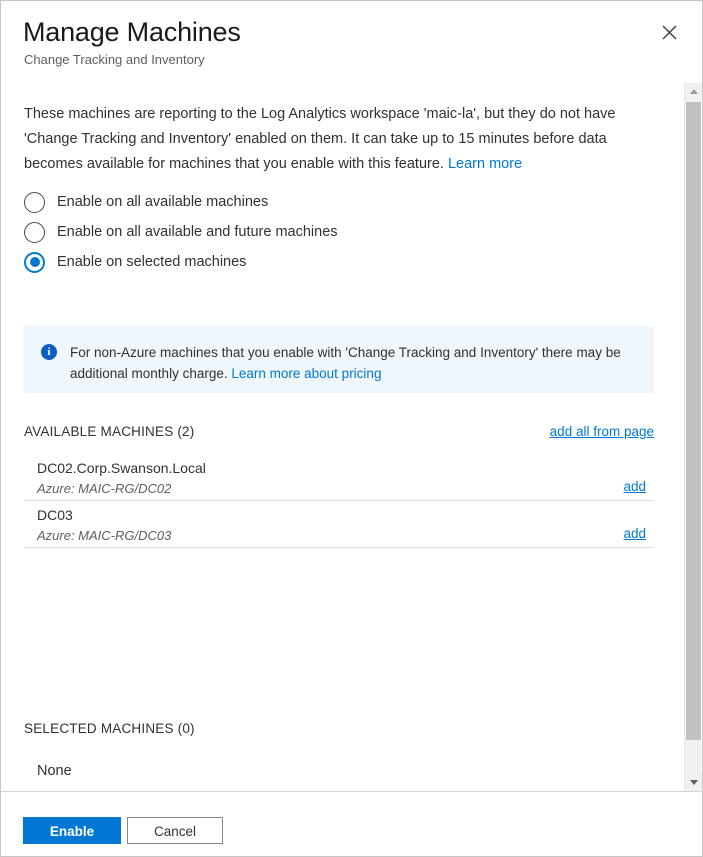  Describe the element at coordinates (104, 535) in the screenshot. I see `machine-source: Azure: MAIC-RG/DC03` at that location.